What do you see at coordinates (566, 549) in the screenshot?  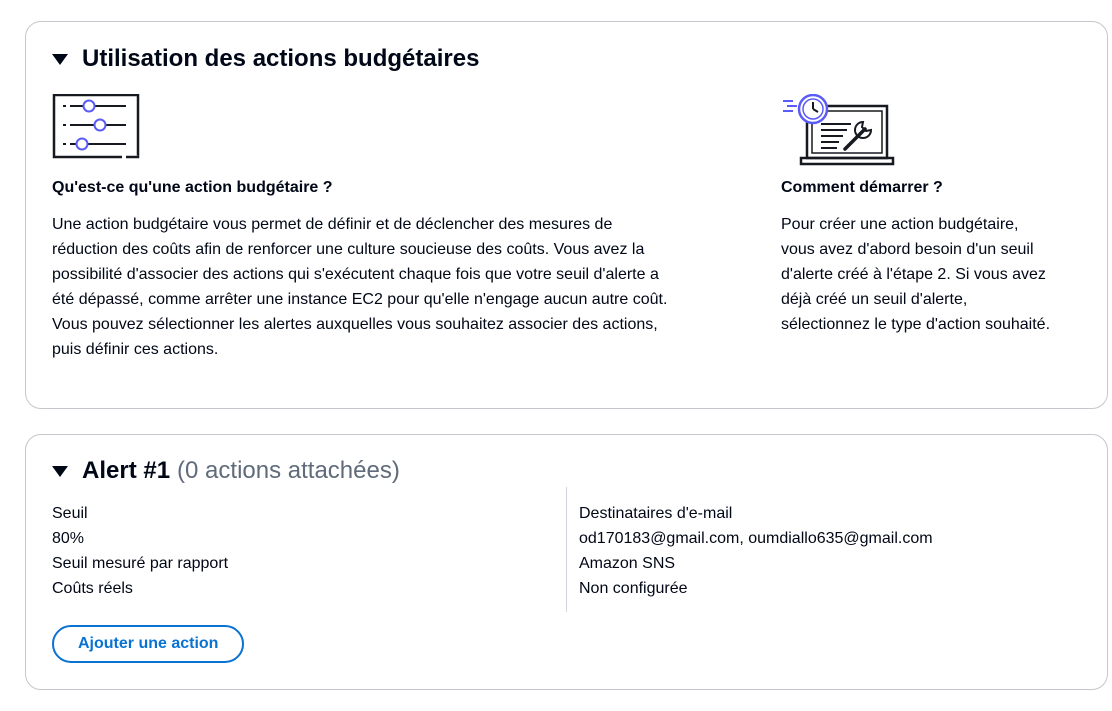 I see `column-divider` at bounding box center [566, 549].